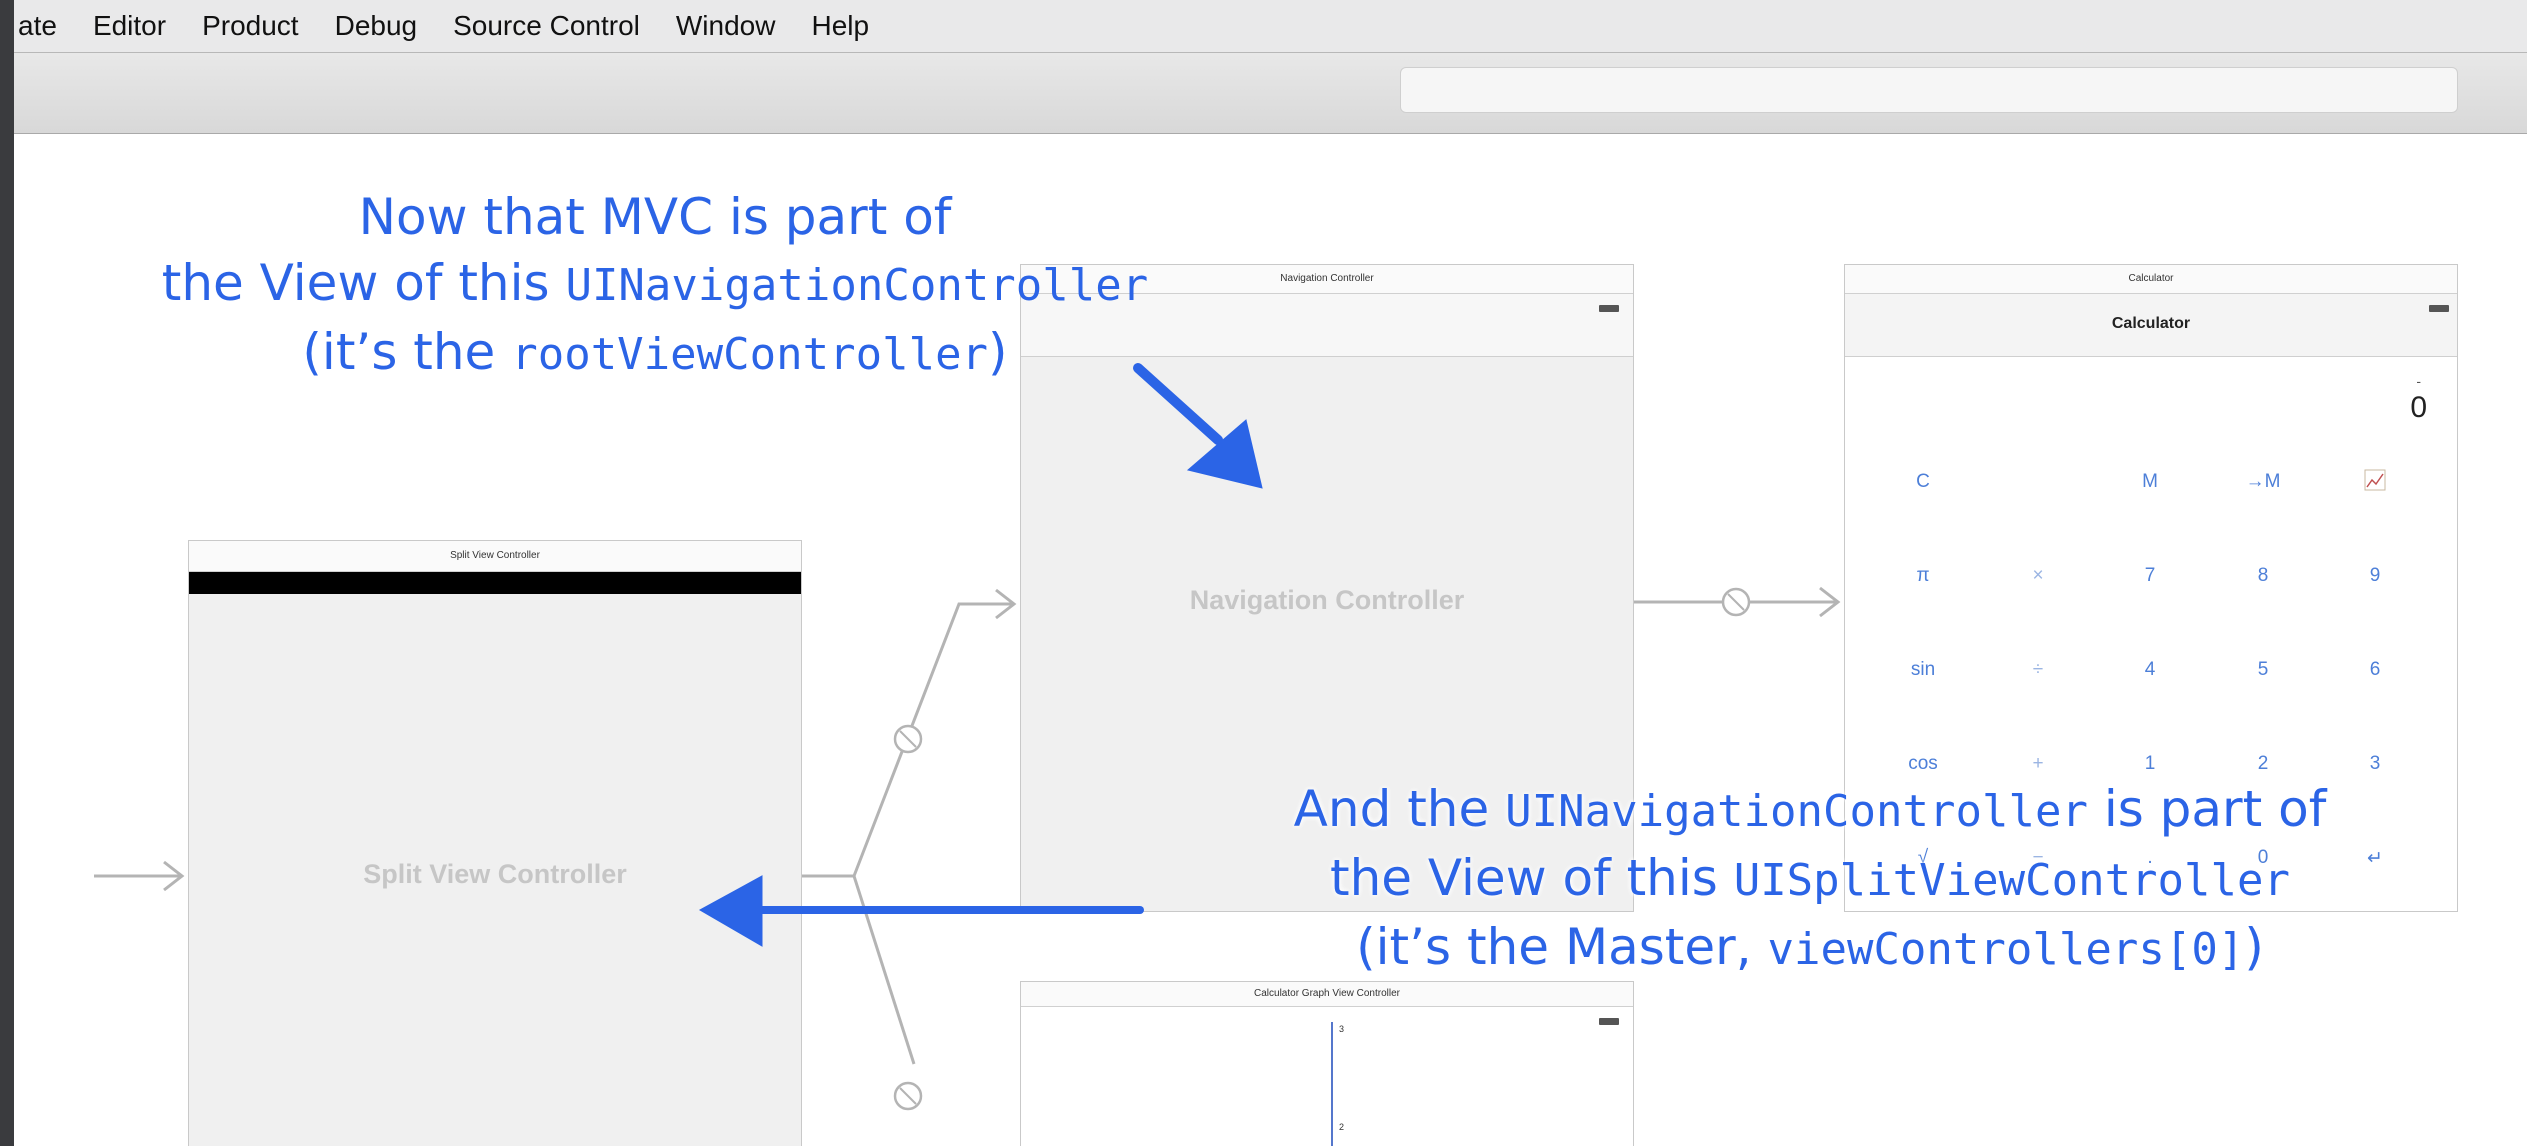  I want to click on annotation-text: (it’s the Master,, so click(1562, 947).